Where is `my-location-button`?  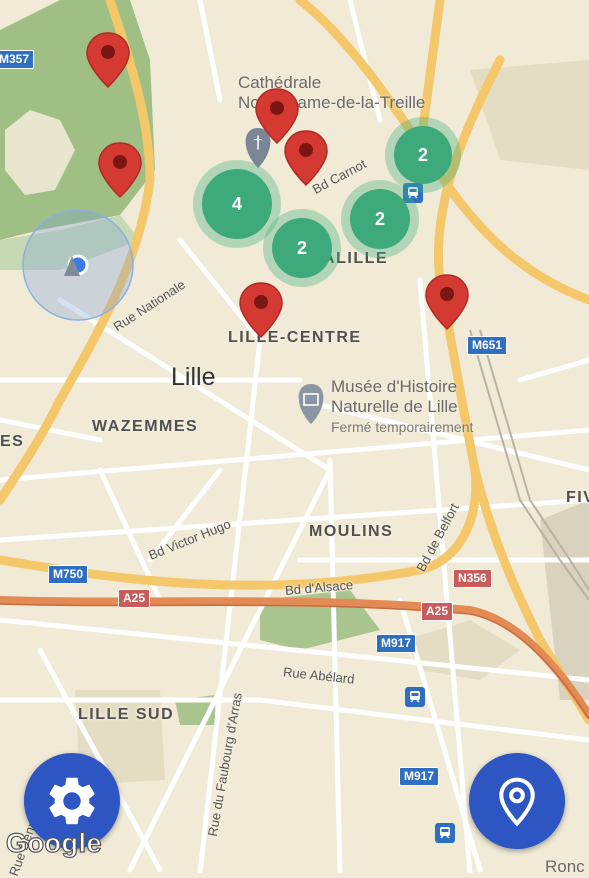 my-location-button is located at coordinates (517, 801).